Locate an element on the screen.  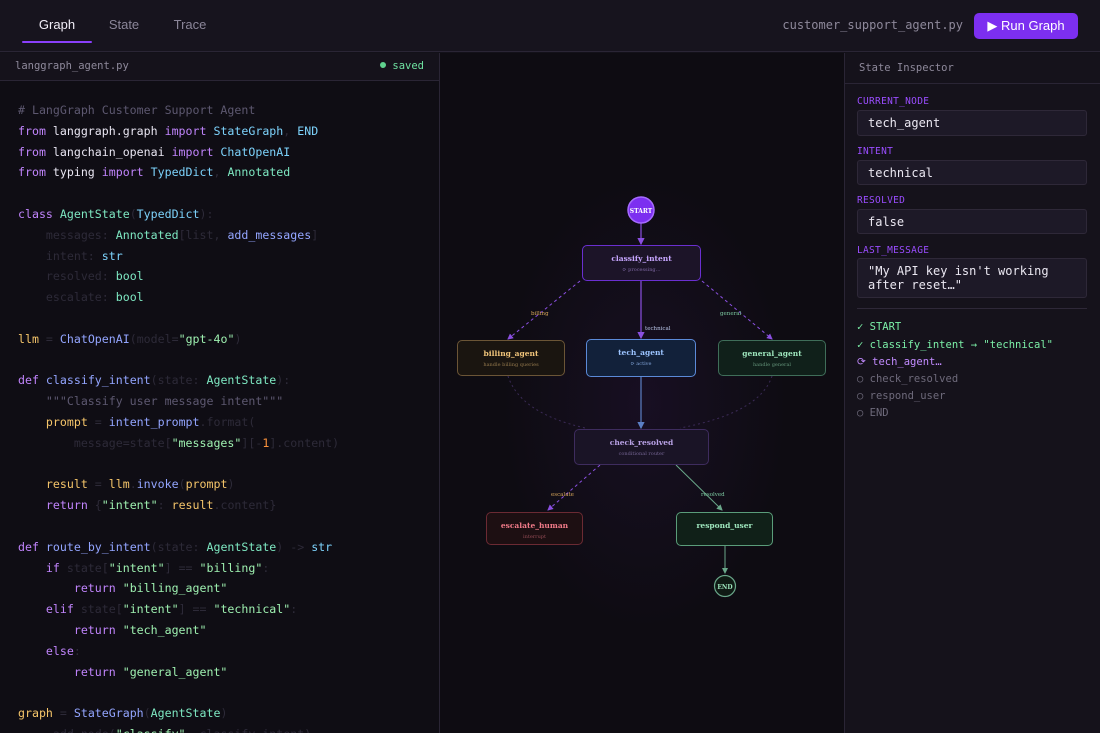
code-token: "messages" is located at coordinates (206, 442).